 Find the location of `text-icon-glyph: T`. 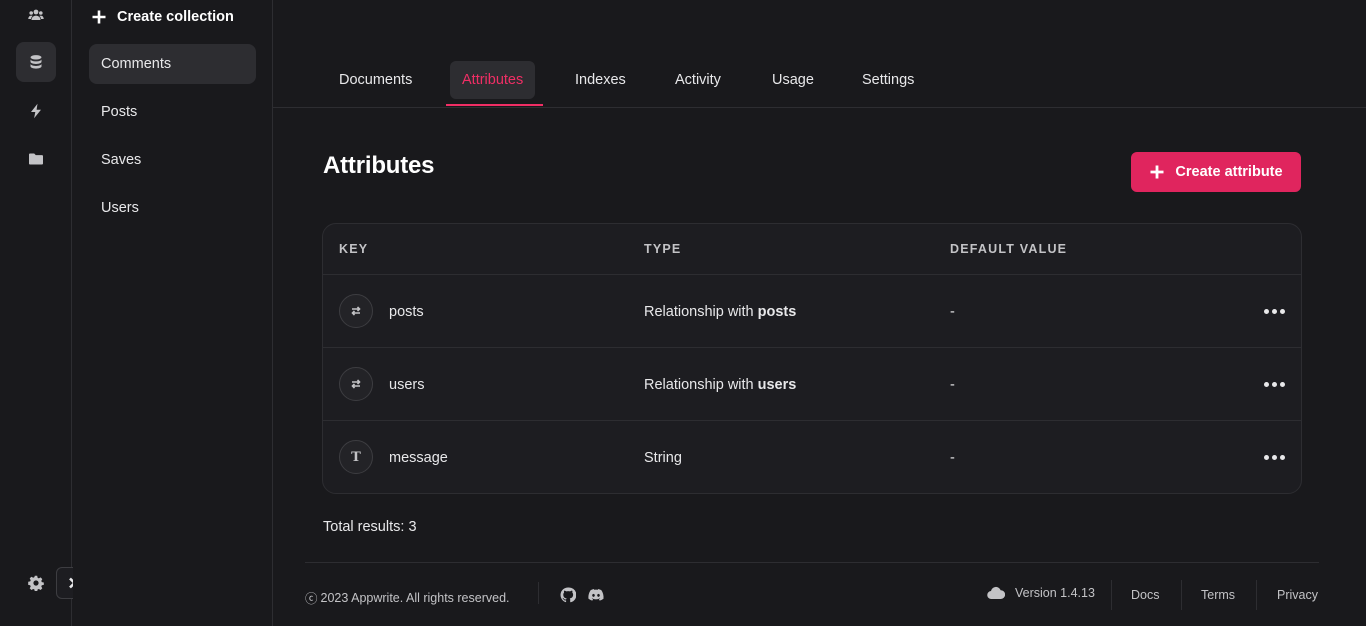

text-icon-glyph: T is located at coordinates (356, 457).